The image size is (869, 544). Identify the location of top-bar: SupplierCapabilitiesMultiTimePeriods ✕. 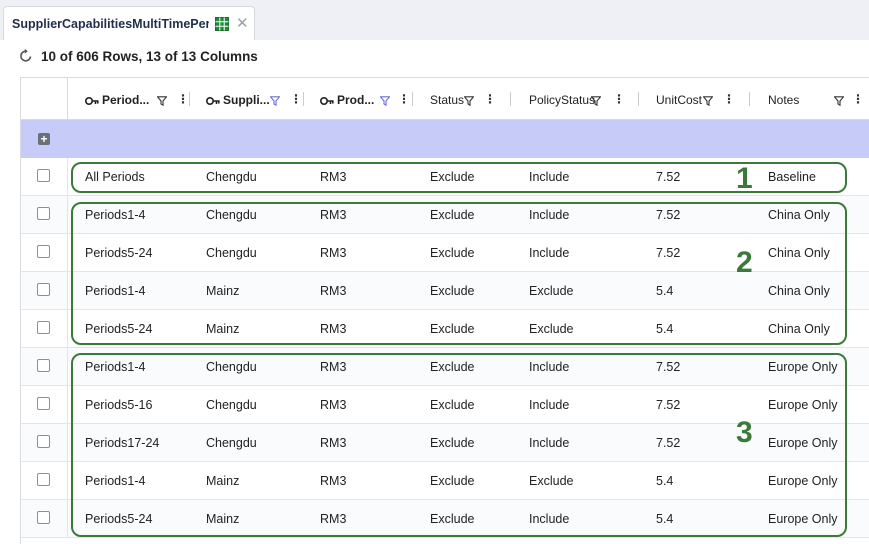
(434, 20).